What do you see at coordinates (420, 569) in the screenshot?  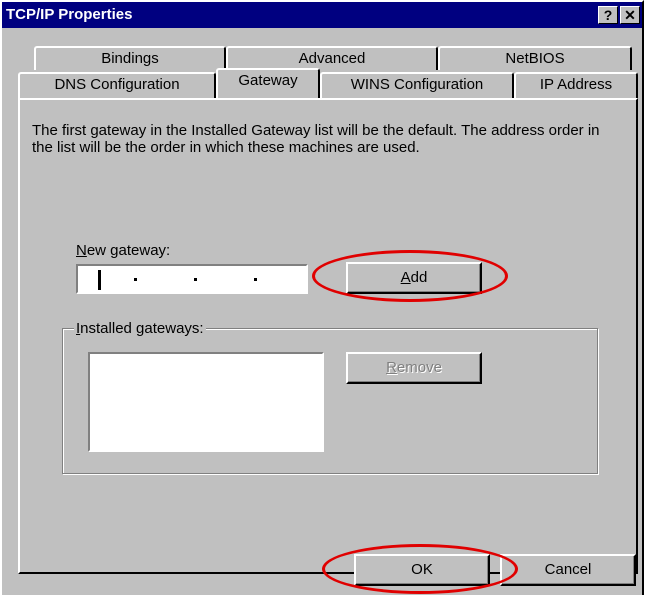 I see `ok-highlight-ellipse` at bounding box center [420, 569].